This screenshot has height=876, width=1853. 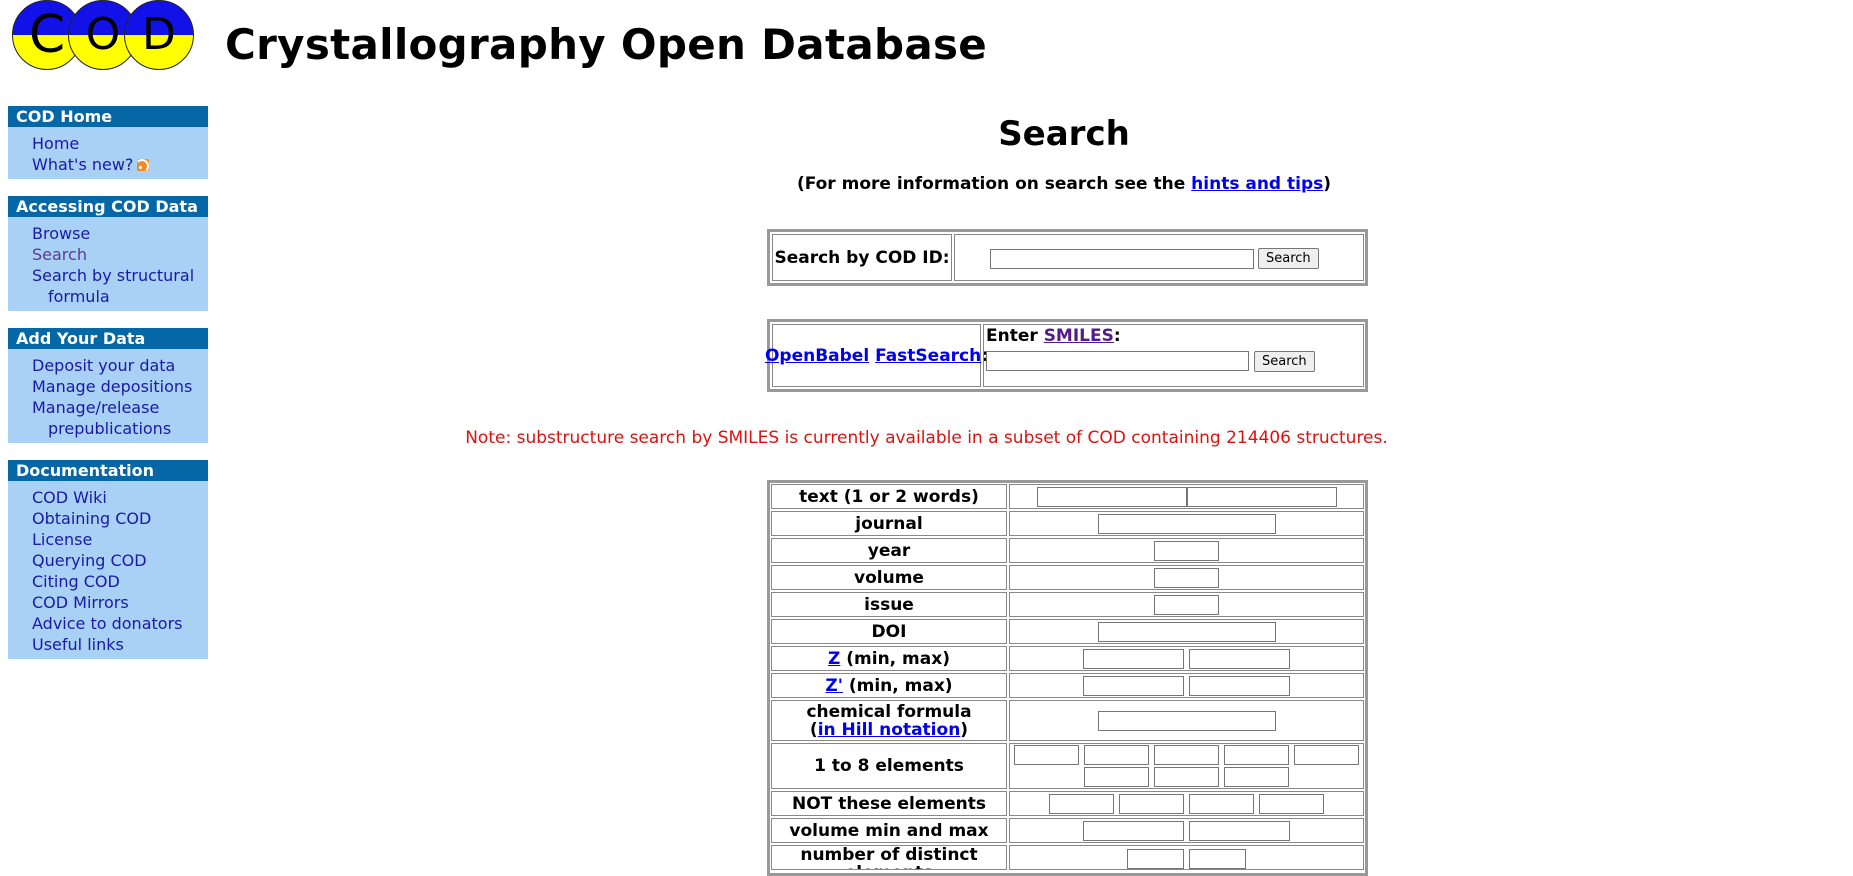 I want to click on smiles-link: SMILES, so click(x=1079, y=336).